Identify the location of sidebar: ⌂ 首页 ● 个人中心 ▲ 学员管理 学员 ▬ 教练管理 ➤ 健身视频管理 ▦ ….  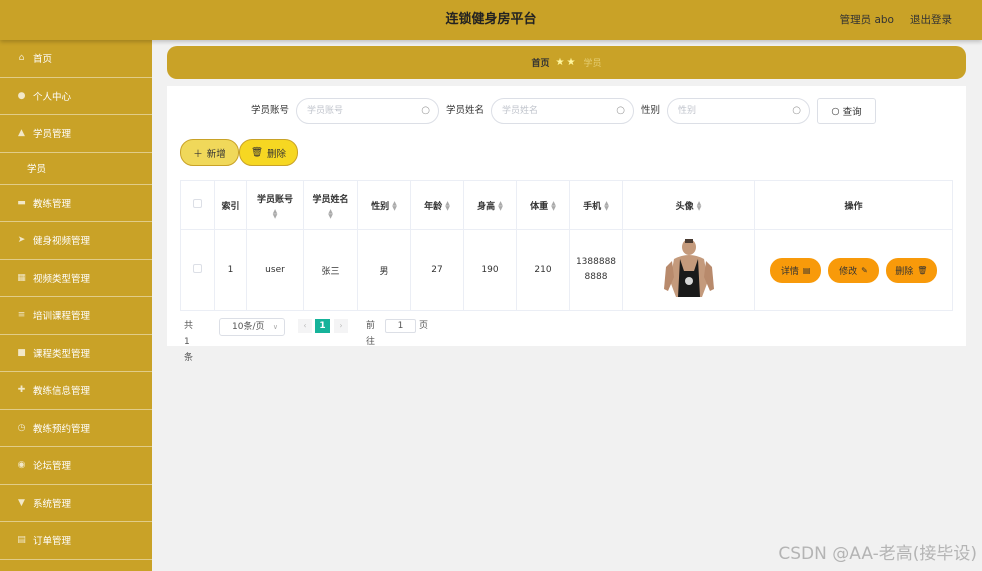
(76, 305).